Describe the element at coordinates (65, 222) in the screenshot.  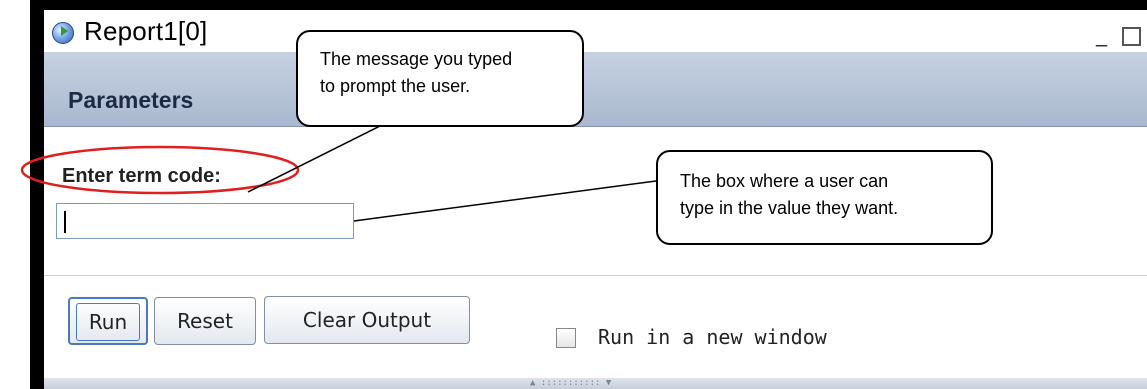
I see `text-cursor` at that location.